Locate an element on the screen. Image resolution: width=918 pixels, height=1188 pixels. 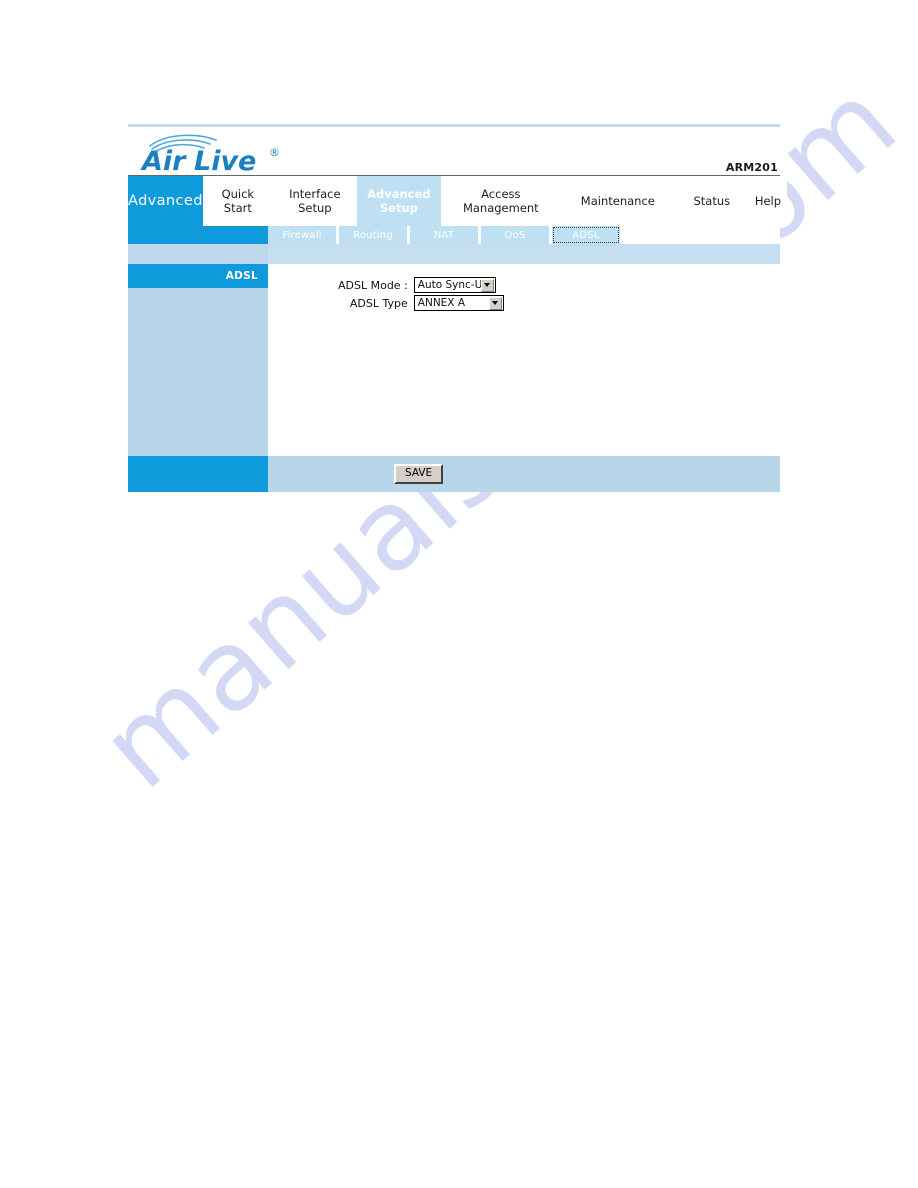
tab-maintenance: Maintenance is located at coordinates (618, 201).